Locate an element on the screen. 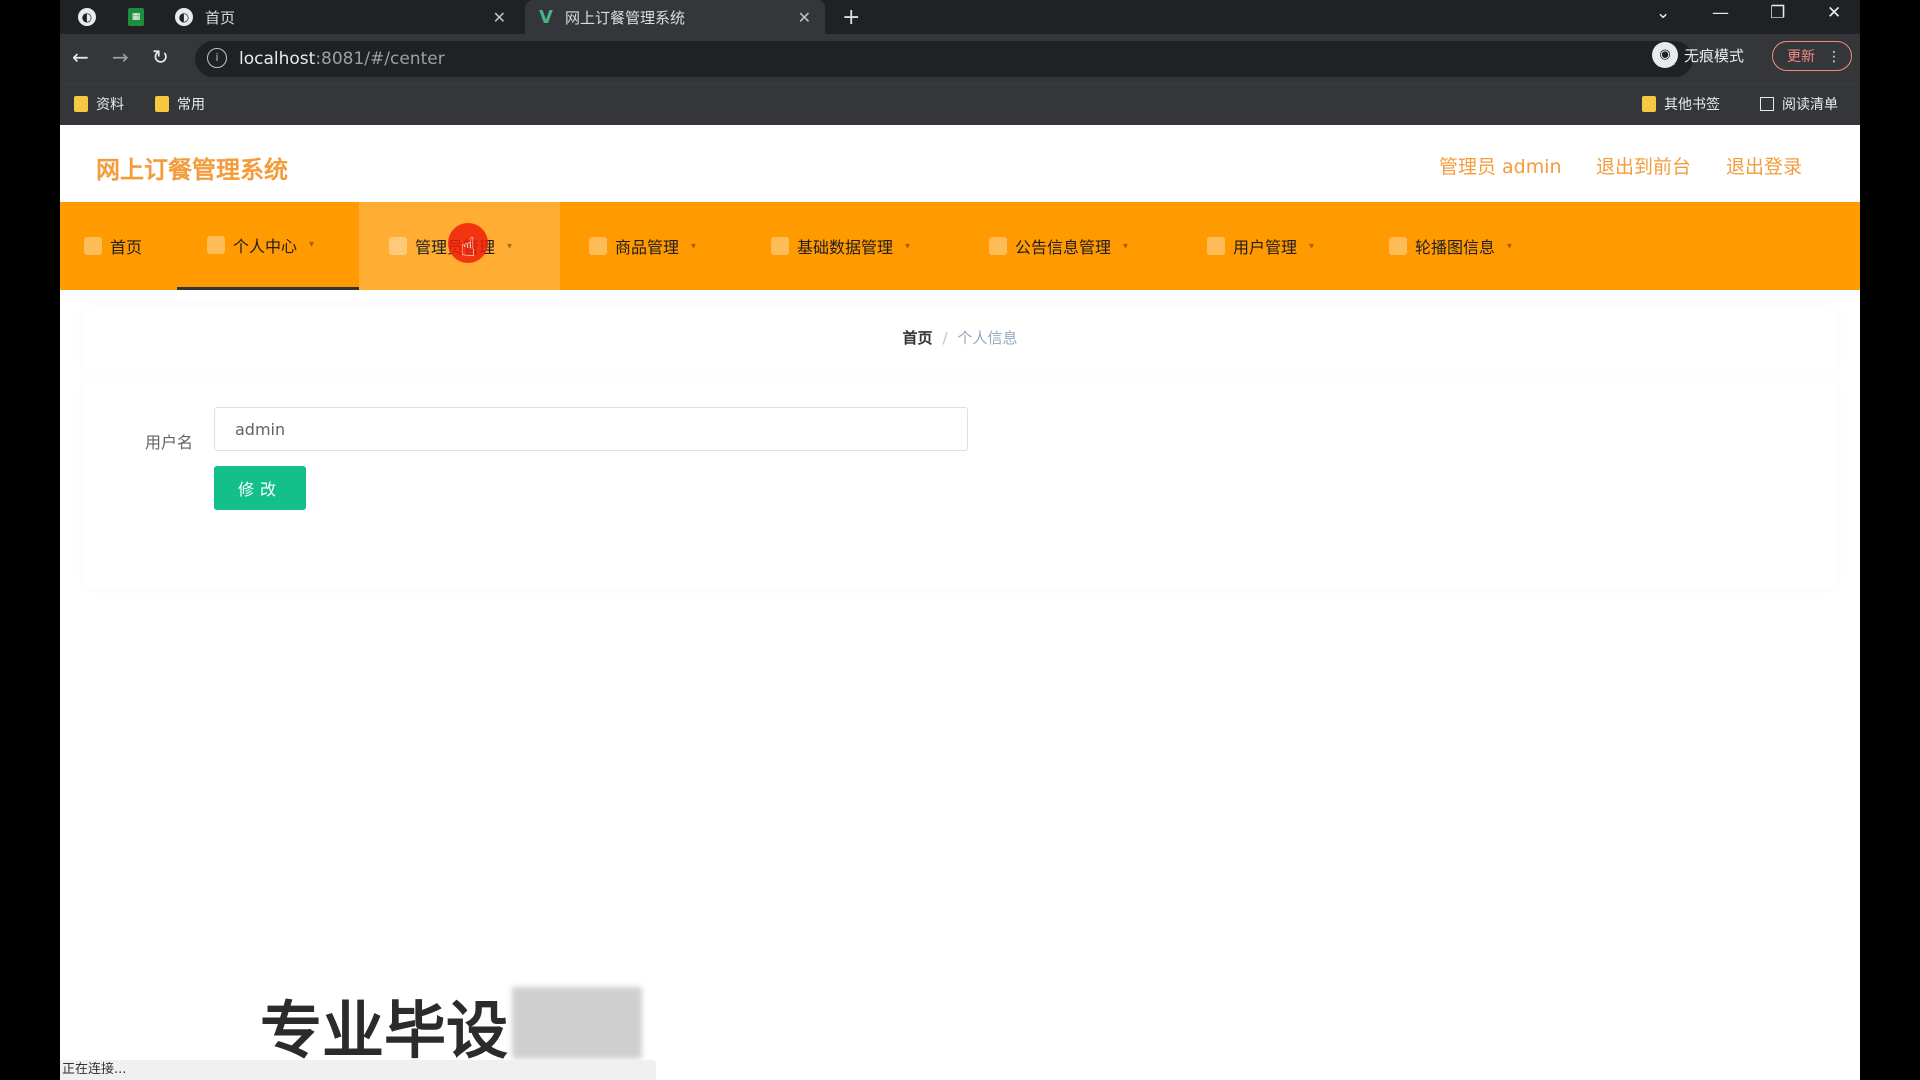 The image size is (1920, 1080). blurred-watermark is located at coordinates (577, 1023).